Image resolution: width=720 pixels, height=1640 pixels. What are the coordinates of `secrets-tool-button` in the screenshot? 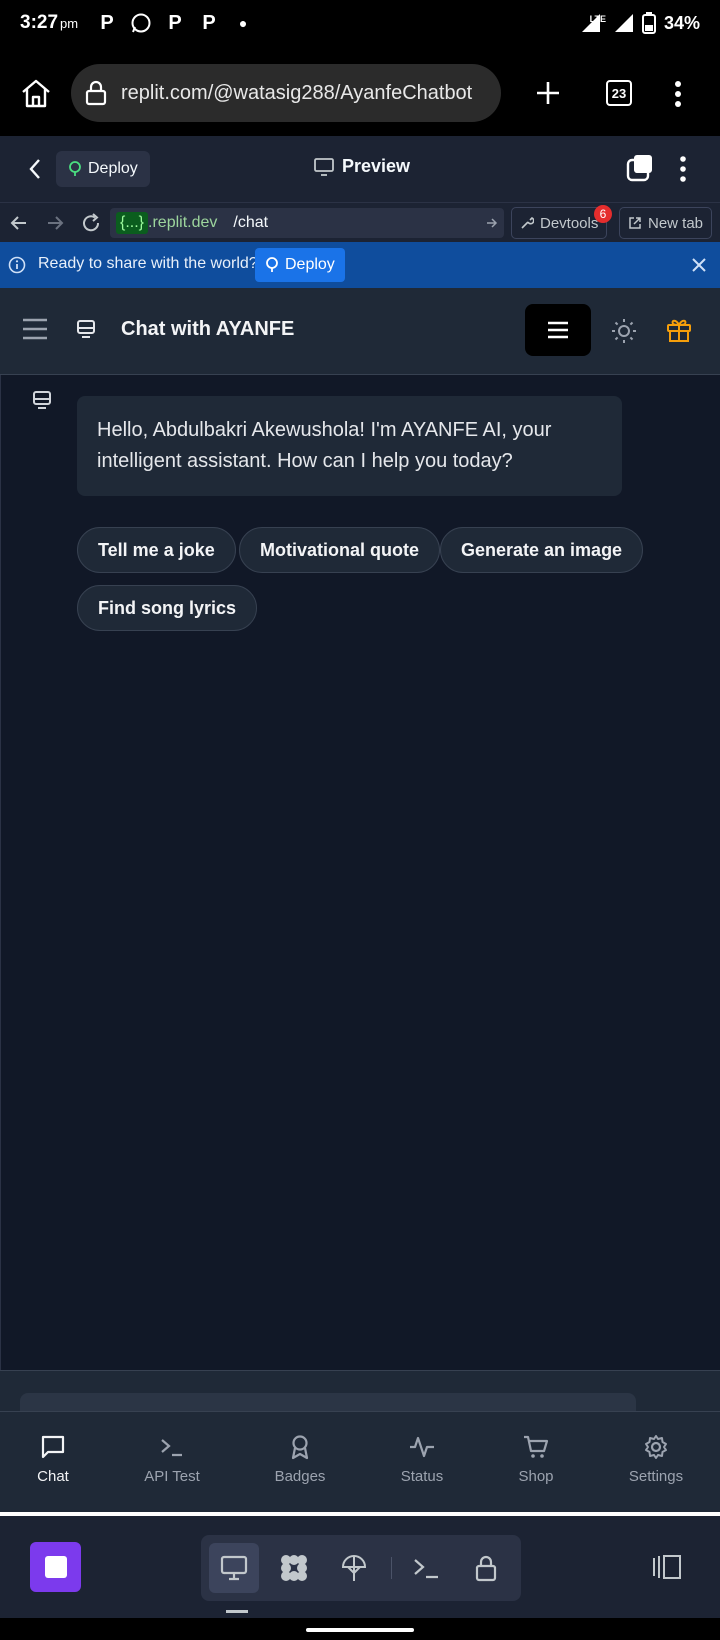 It's located at (486, 1568).